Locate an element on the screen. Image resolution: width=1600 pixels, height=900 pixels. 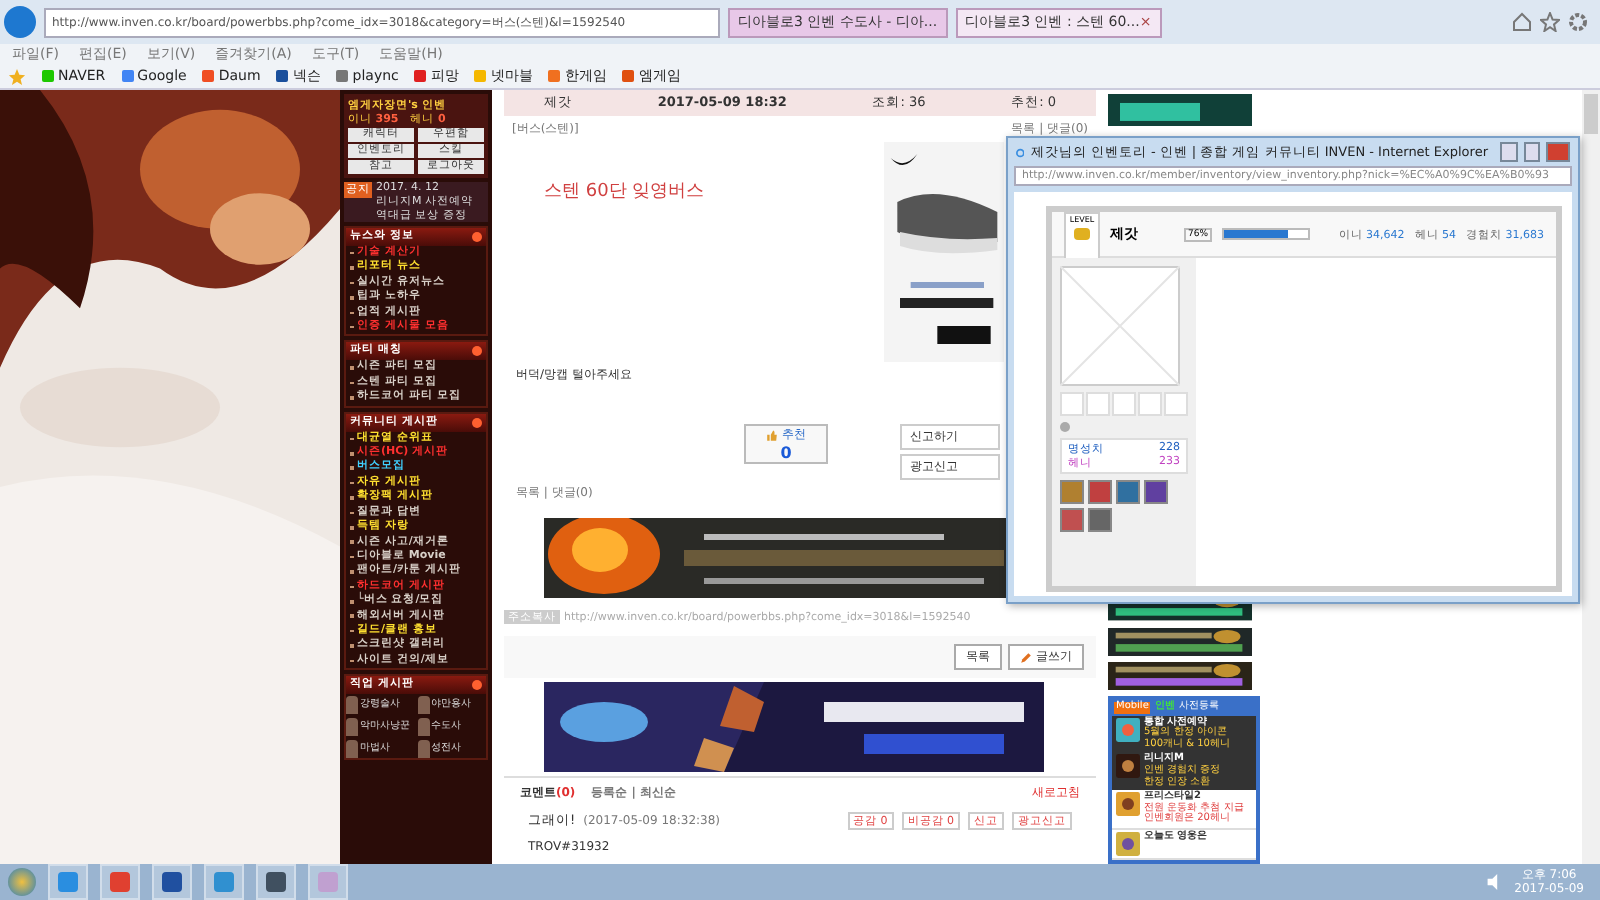
scroll-bar is located at coordinates (1591, 477).